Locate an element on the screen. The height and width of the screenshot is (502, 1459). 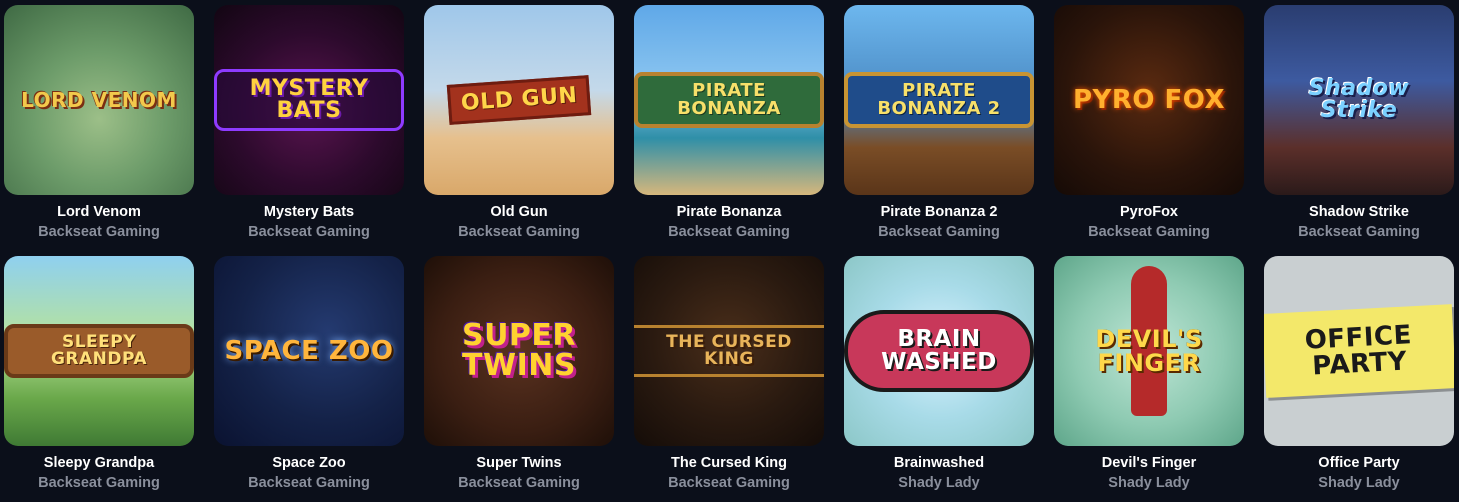
game-card-office-party: OFFICE PARTY Office Party Shady Lady is located at coordinates (1359, 374).